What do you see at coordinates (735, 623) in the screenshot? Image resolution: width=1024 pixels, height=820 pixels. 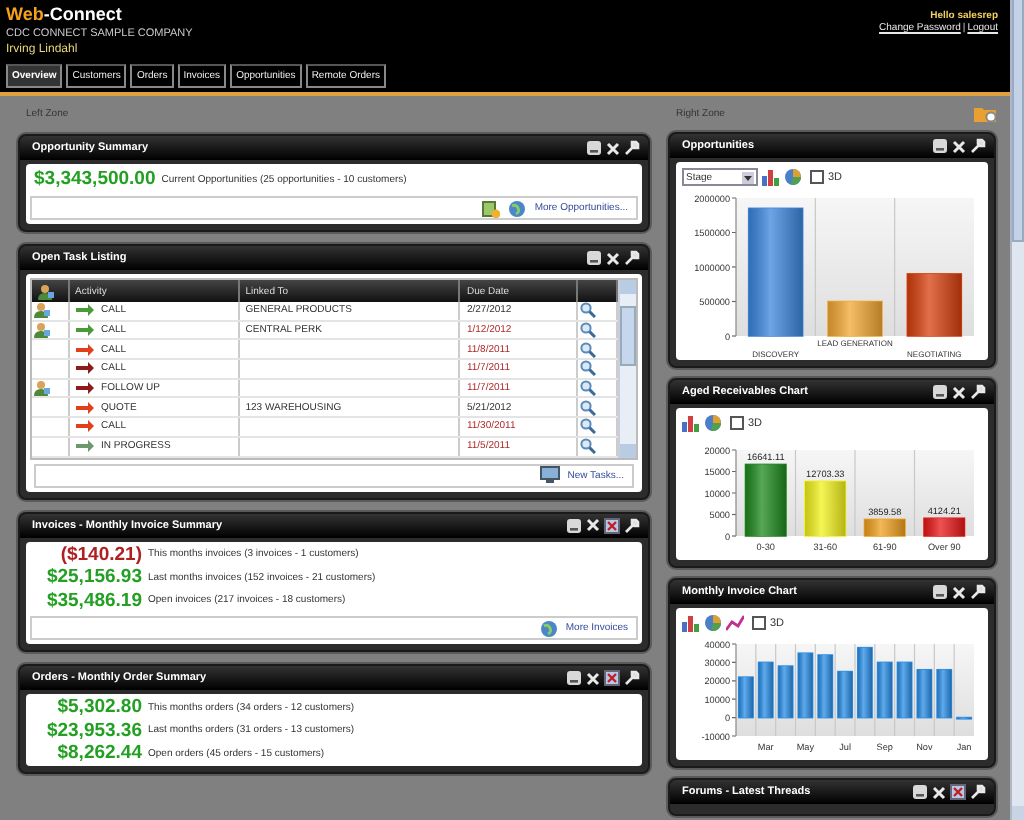 I see `line-chart-icon` at bounding box center [735, 623].